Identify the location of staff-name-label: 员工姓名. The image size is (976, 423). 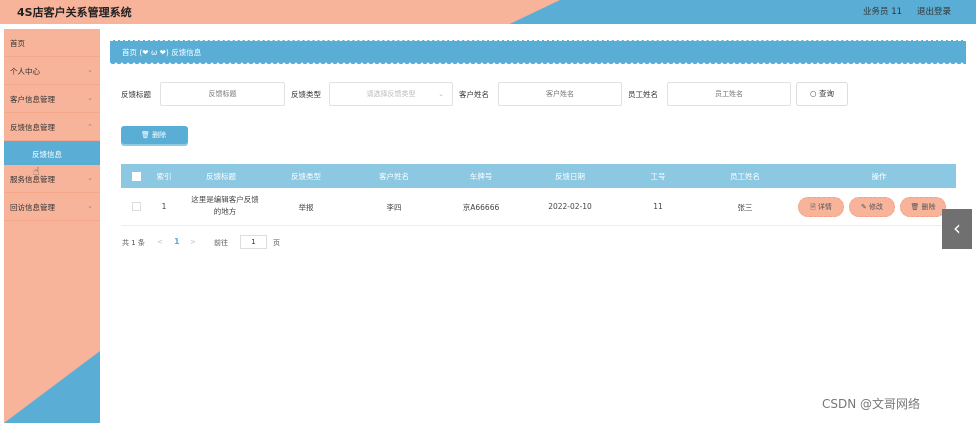
(643, 94).